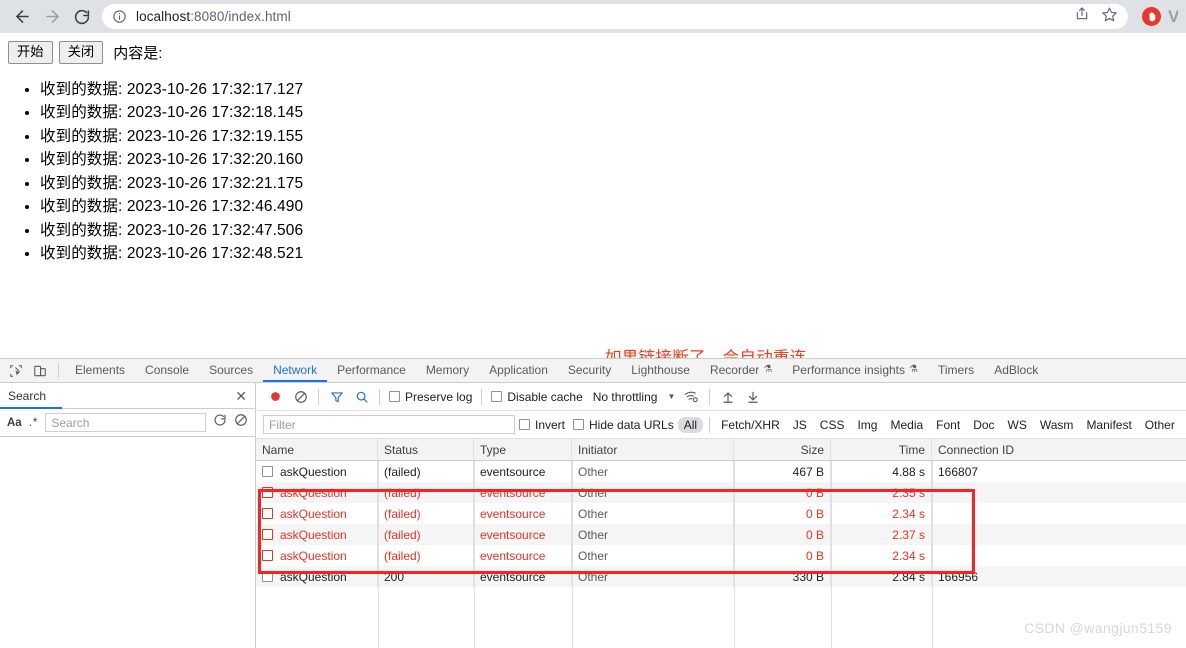 This screenshot has width=1186, height=648. Describe the element at coordinates (752, 397) in the screenshot. I see `export-har-icon` at that location.